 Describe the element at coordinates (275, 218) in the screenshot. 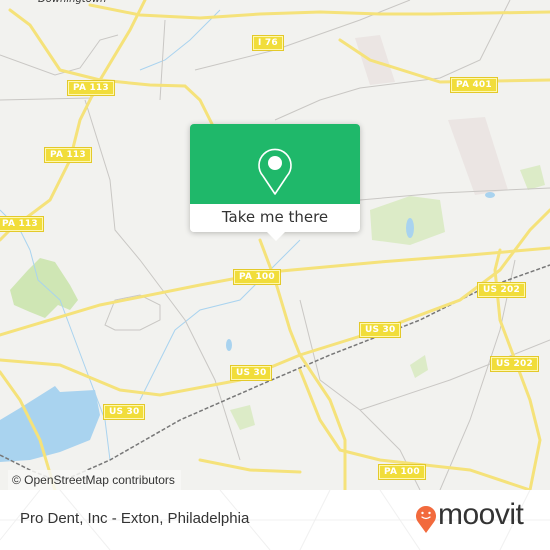

I see `take-me-there-button: Take me there` at that location.